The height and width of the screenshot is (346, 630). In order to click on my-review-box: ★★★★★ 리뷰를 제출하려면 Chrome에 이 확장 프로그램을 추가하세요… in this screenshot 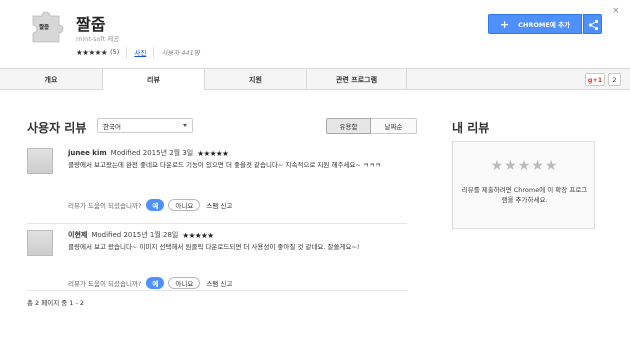, I will do `click(523, 185)`.